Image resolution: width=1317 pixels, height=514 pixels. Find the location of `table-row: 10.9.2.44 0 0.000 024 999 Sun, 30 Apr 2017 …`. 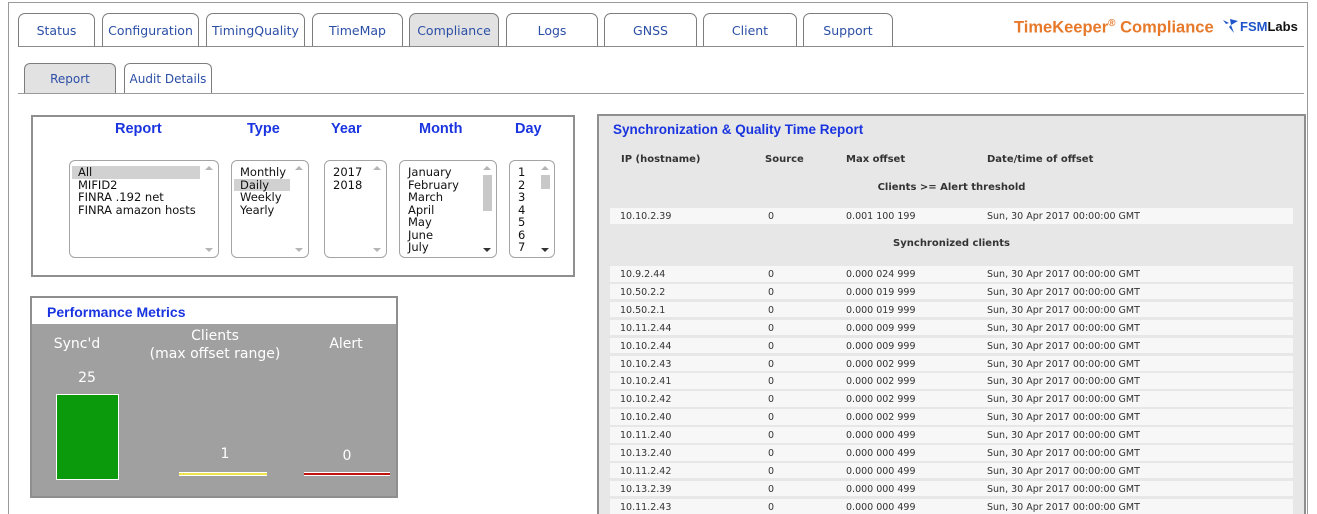

table-row: 10.9.2.44 0 0.000 024 999 Sun, 30 Apr 2017 … is located at coordinates (951, 274).